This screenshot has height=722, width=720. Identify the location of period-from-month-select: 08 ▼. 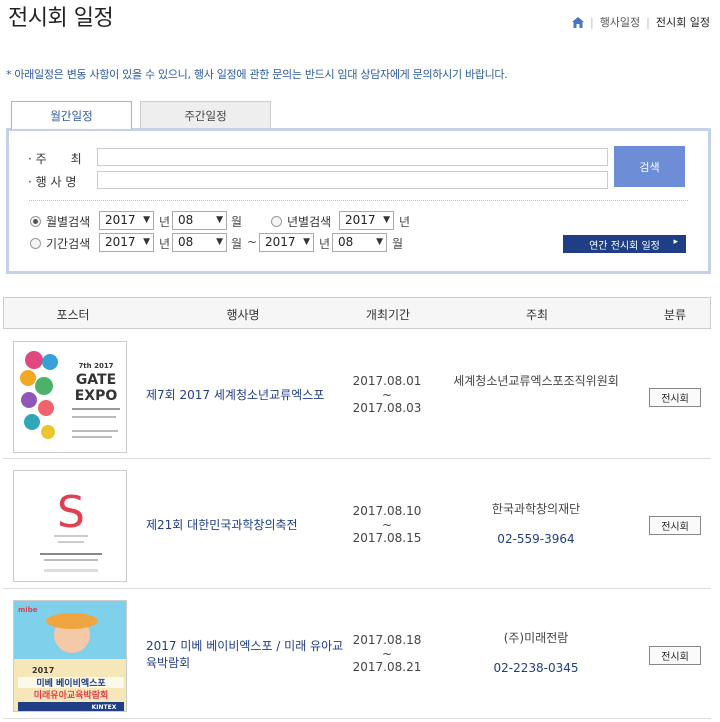
(199, 242).